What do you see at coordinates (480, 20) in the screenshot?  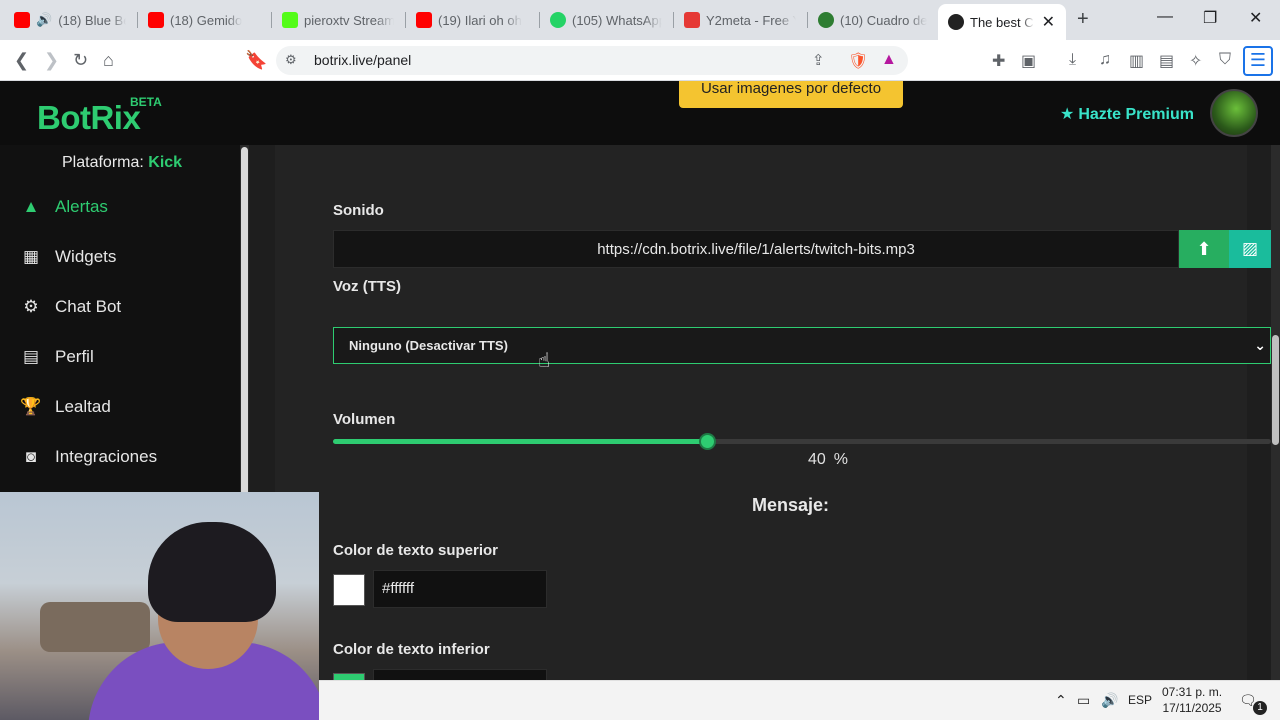 I see `tab-title: (19) Ilari oh oh` at bounding box center [480, 20].